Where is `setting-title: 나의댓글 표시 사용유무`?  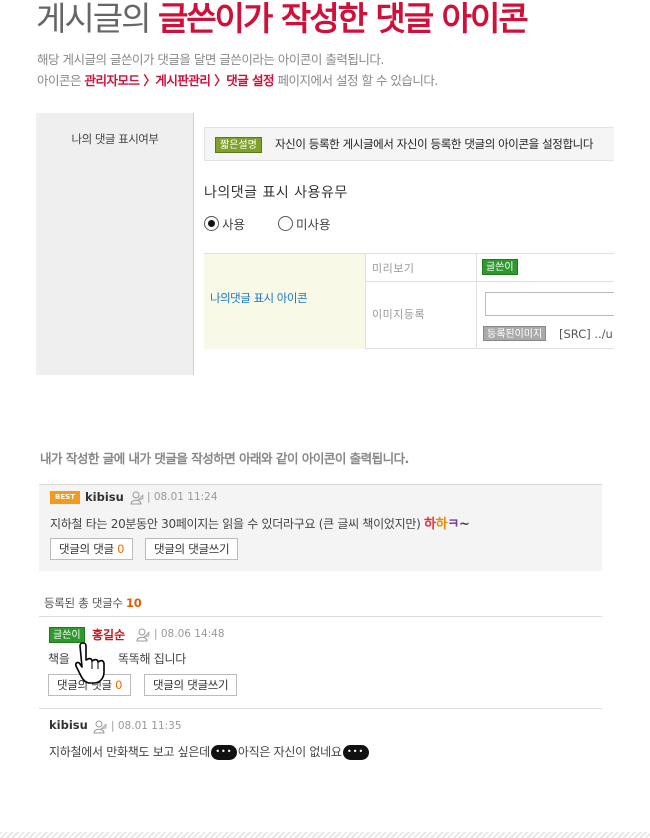 setting-title: 나의댓글 표시 사용유무 is located at coordinates (276, 193).